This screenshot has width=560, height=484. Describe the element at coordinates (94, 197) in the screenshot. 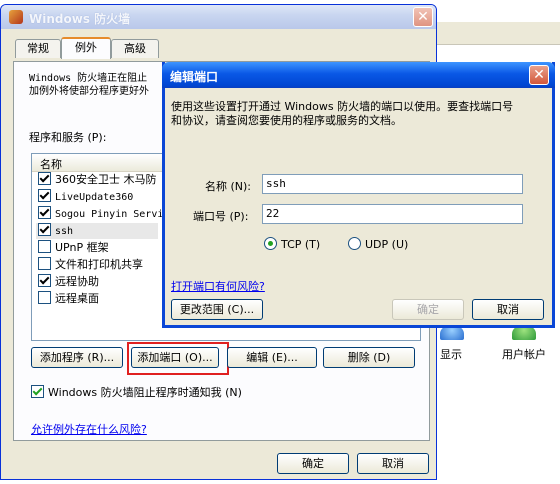

I see `list-item-label: LiveUpdate360` at that location.